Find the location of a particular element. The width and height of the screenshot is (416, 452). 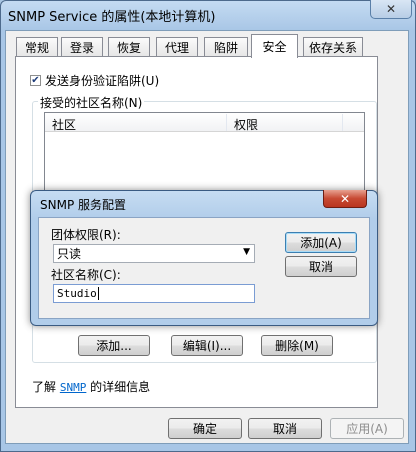

communities-group-label: 接受的社区名称(N) is located at coordinates (91, 102).